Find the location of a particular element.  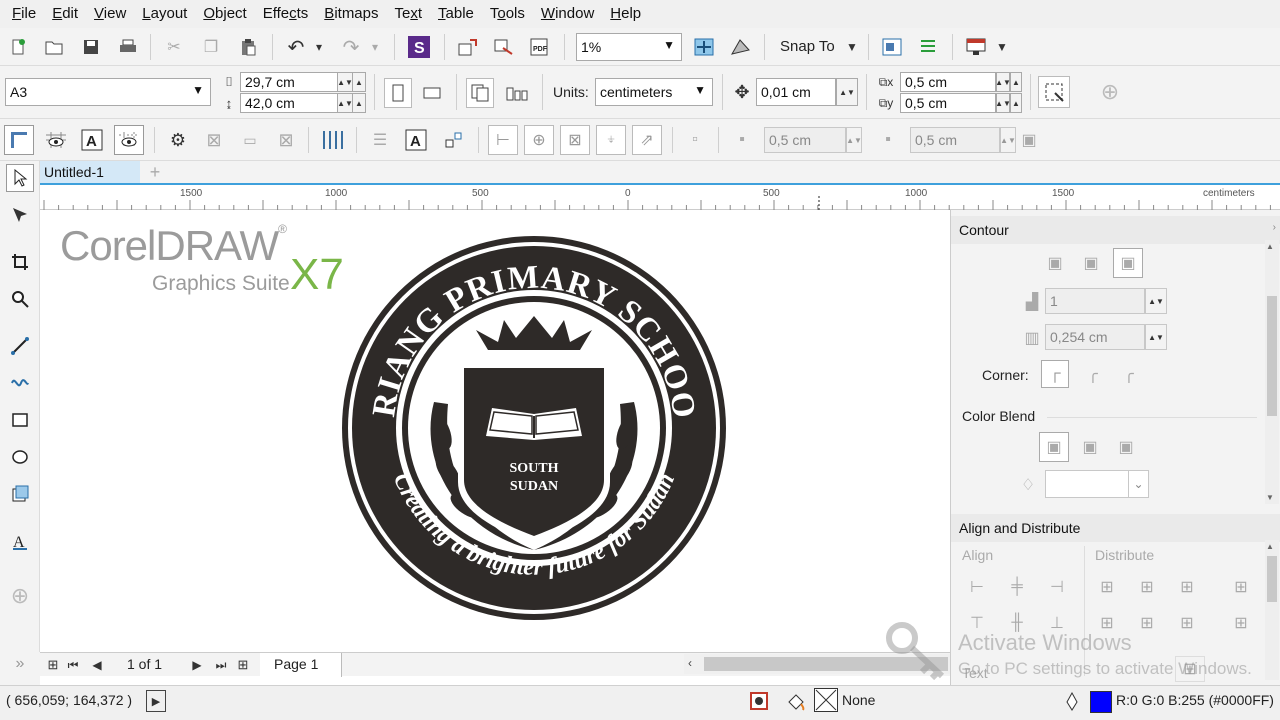

distribute-vspacing-icon: ⊞ is located at coordinates (1187, 623).